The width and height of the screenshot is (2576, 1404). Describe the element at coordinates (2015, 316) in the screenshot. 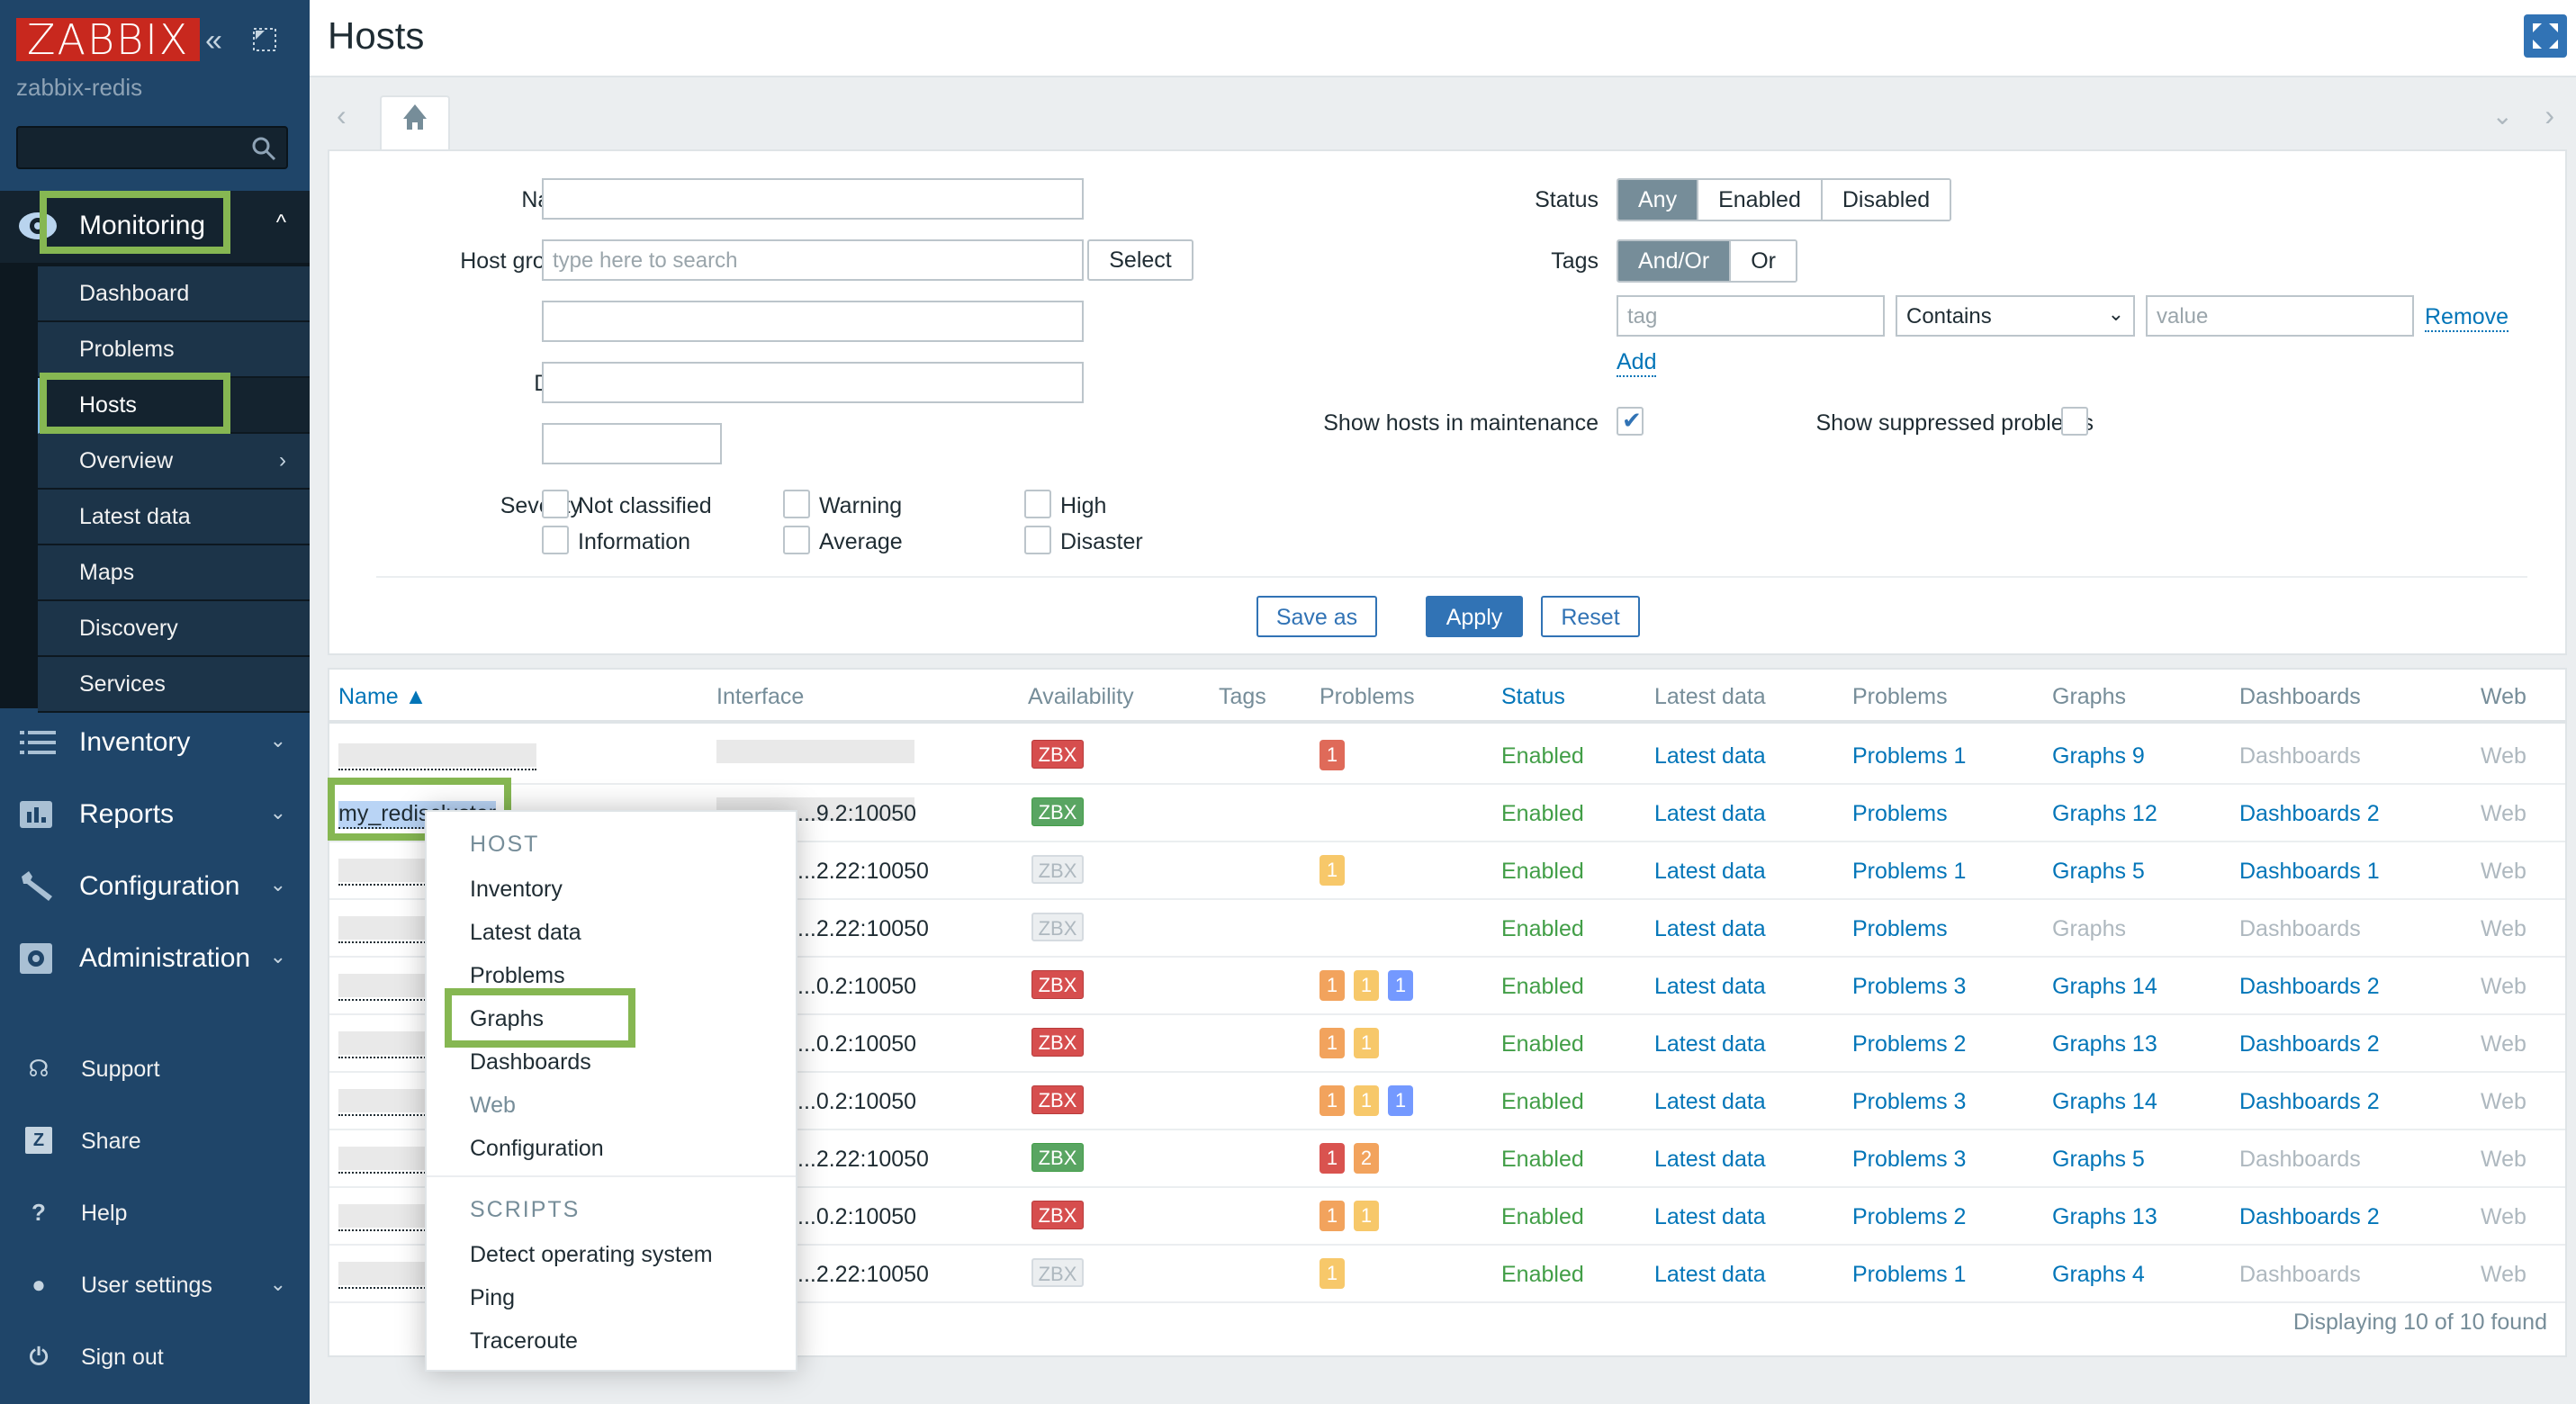

I see `tag-operator-select: Contains ⌄` at that location.